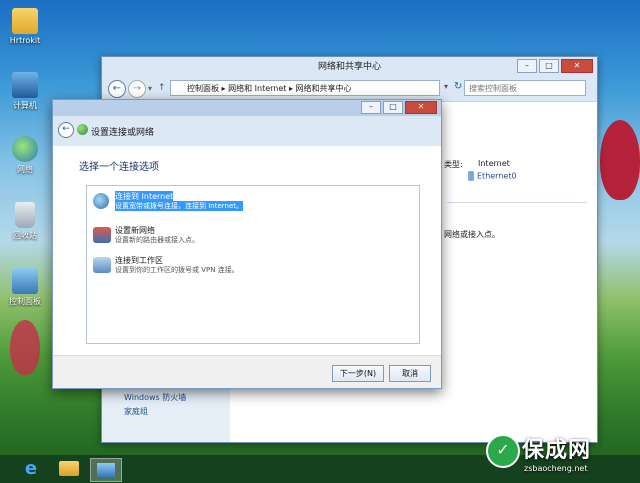 Image resolution: width=640 pixels, height=483 pixels. What do you see at coordinates (472, 234) in the screenshot?
I see `partial-description: 网络或接入点。` at bounding box center [472, 234].